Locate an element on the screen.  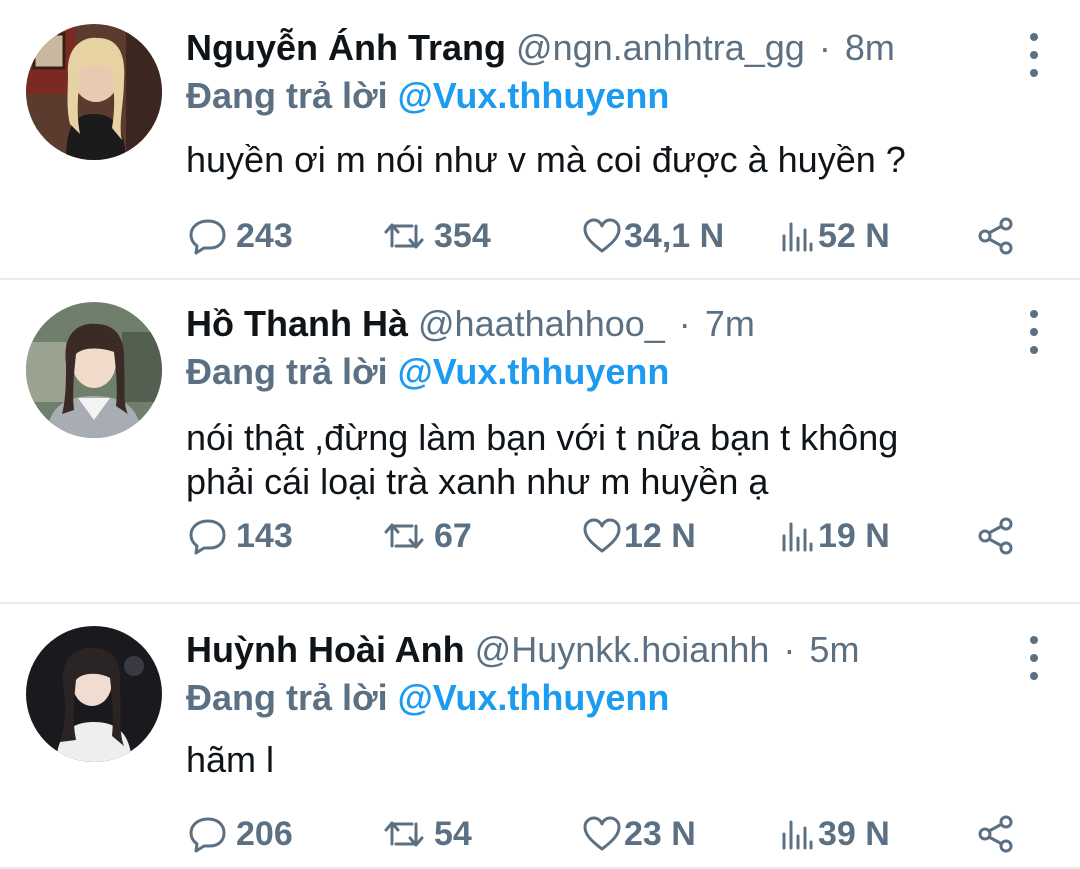
retweet-button: 67 is located at coordinates (427, 536).